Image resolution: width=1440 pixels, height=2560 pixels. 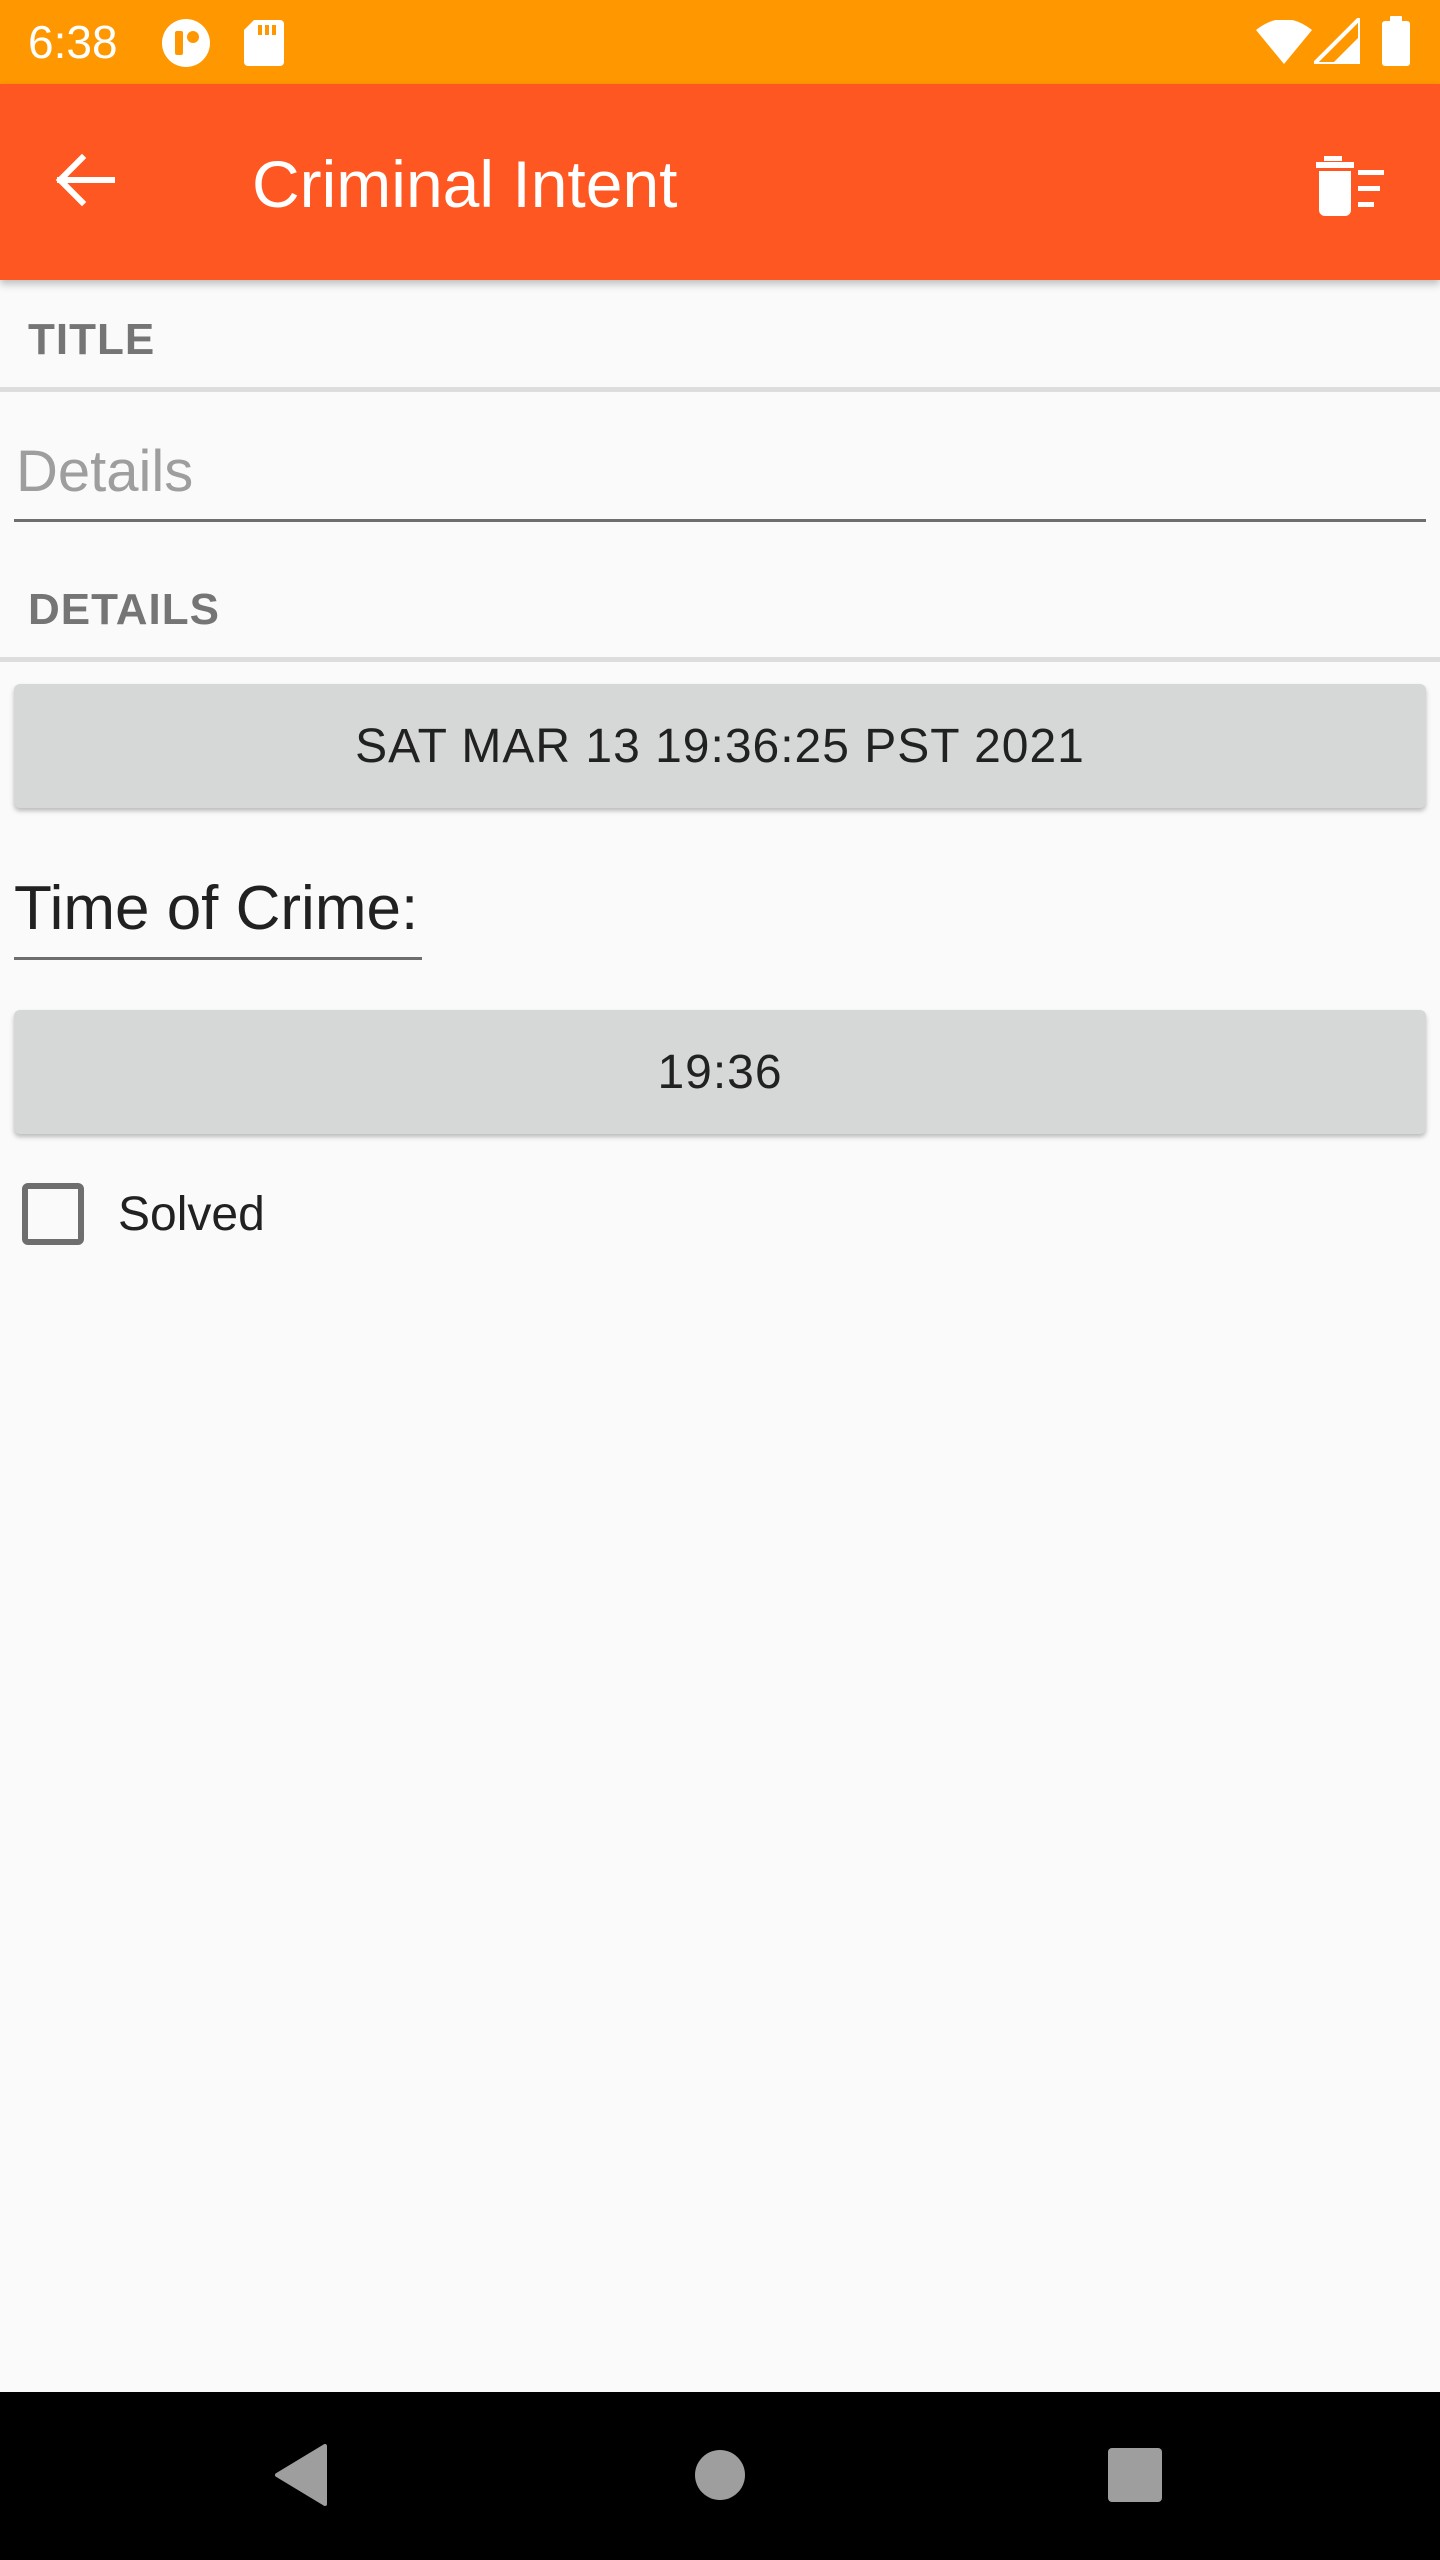 What do you see at coordinates (1396, 43) in the screenshot?
I see `battery-icon` at bounding box center [1396, 43].